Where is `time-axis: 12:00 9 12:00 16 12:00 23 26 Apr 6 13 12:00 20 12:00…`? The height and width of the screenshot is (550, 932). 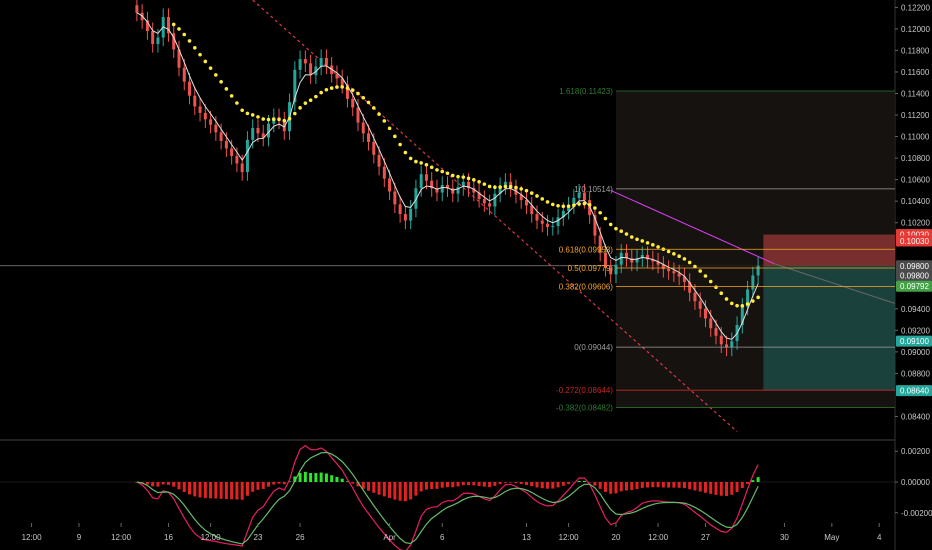 time-axis: 12:00 9 12:00 16 12:00 23 26 Apr 6 13 12:00 20 12:00… is located at coordinates (452, 532).